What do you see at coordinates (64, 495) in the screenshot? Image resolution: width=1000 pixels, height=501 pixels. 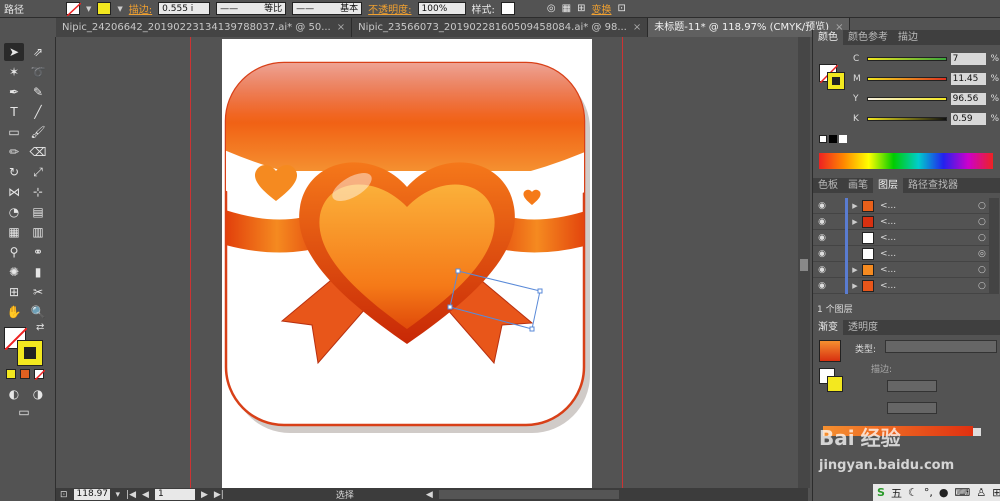 I see `artboard-nav-icon: ⊡` at bounding box center [64, 495].